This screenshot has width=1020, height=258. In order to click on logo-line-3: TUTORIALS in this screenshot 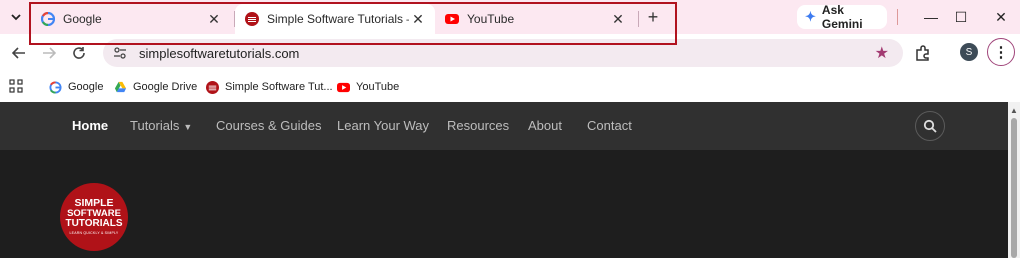, I will do `click(94, 224)`.